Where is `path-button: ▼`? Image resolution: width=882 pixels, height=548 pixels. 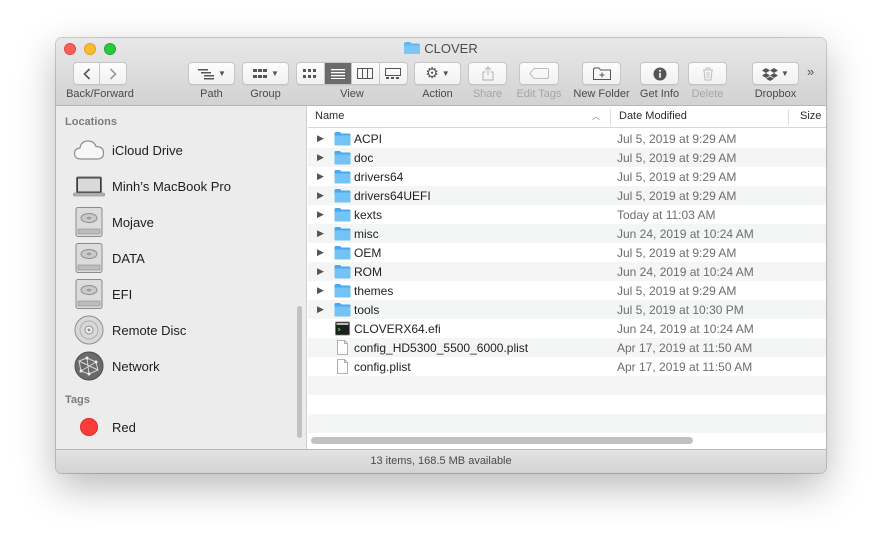 path-button: ▼ is located at coordinates (211, 73).